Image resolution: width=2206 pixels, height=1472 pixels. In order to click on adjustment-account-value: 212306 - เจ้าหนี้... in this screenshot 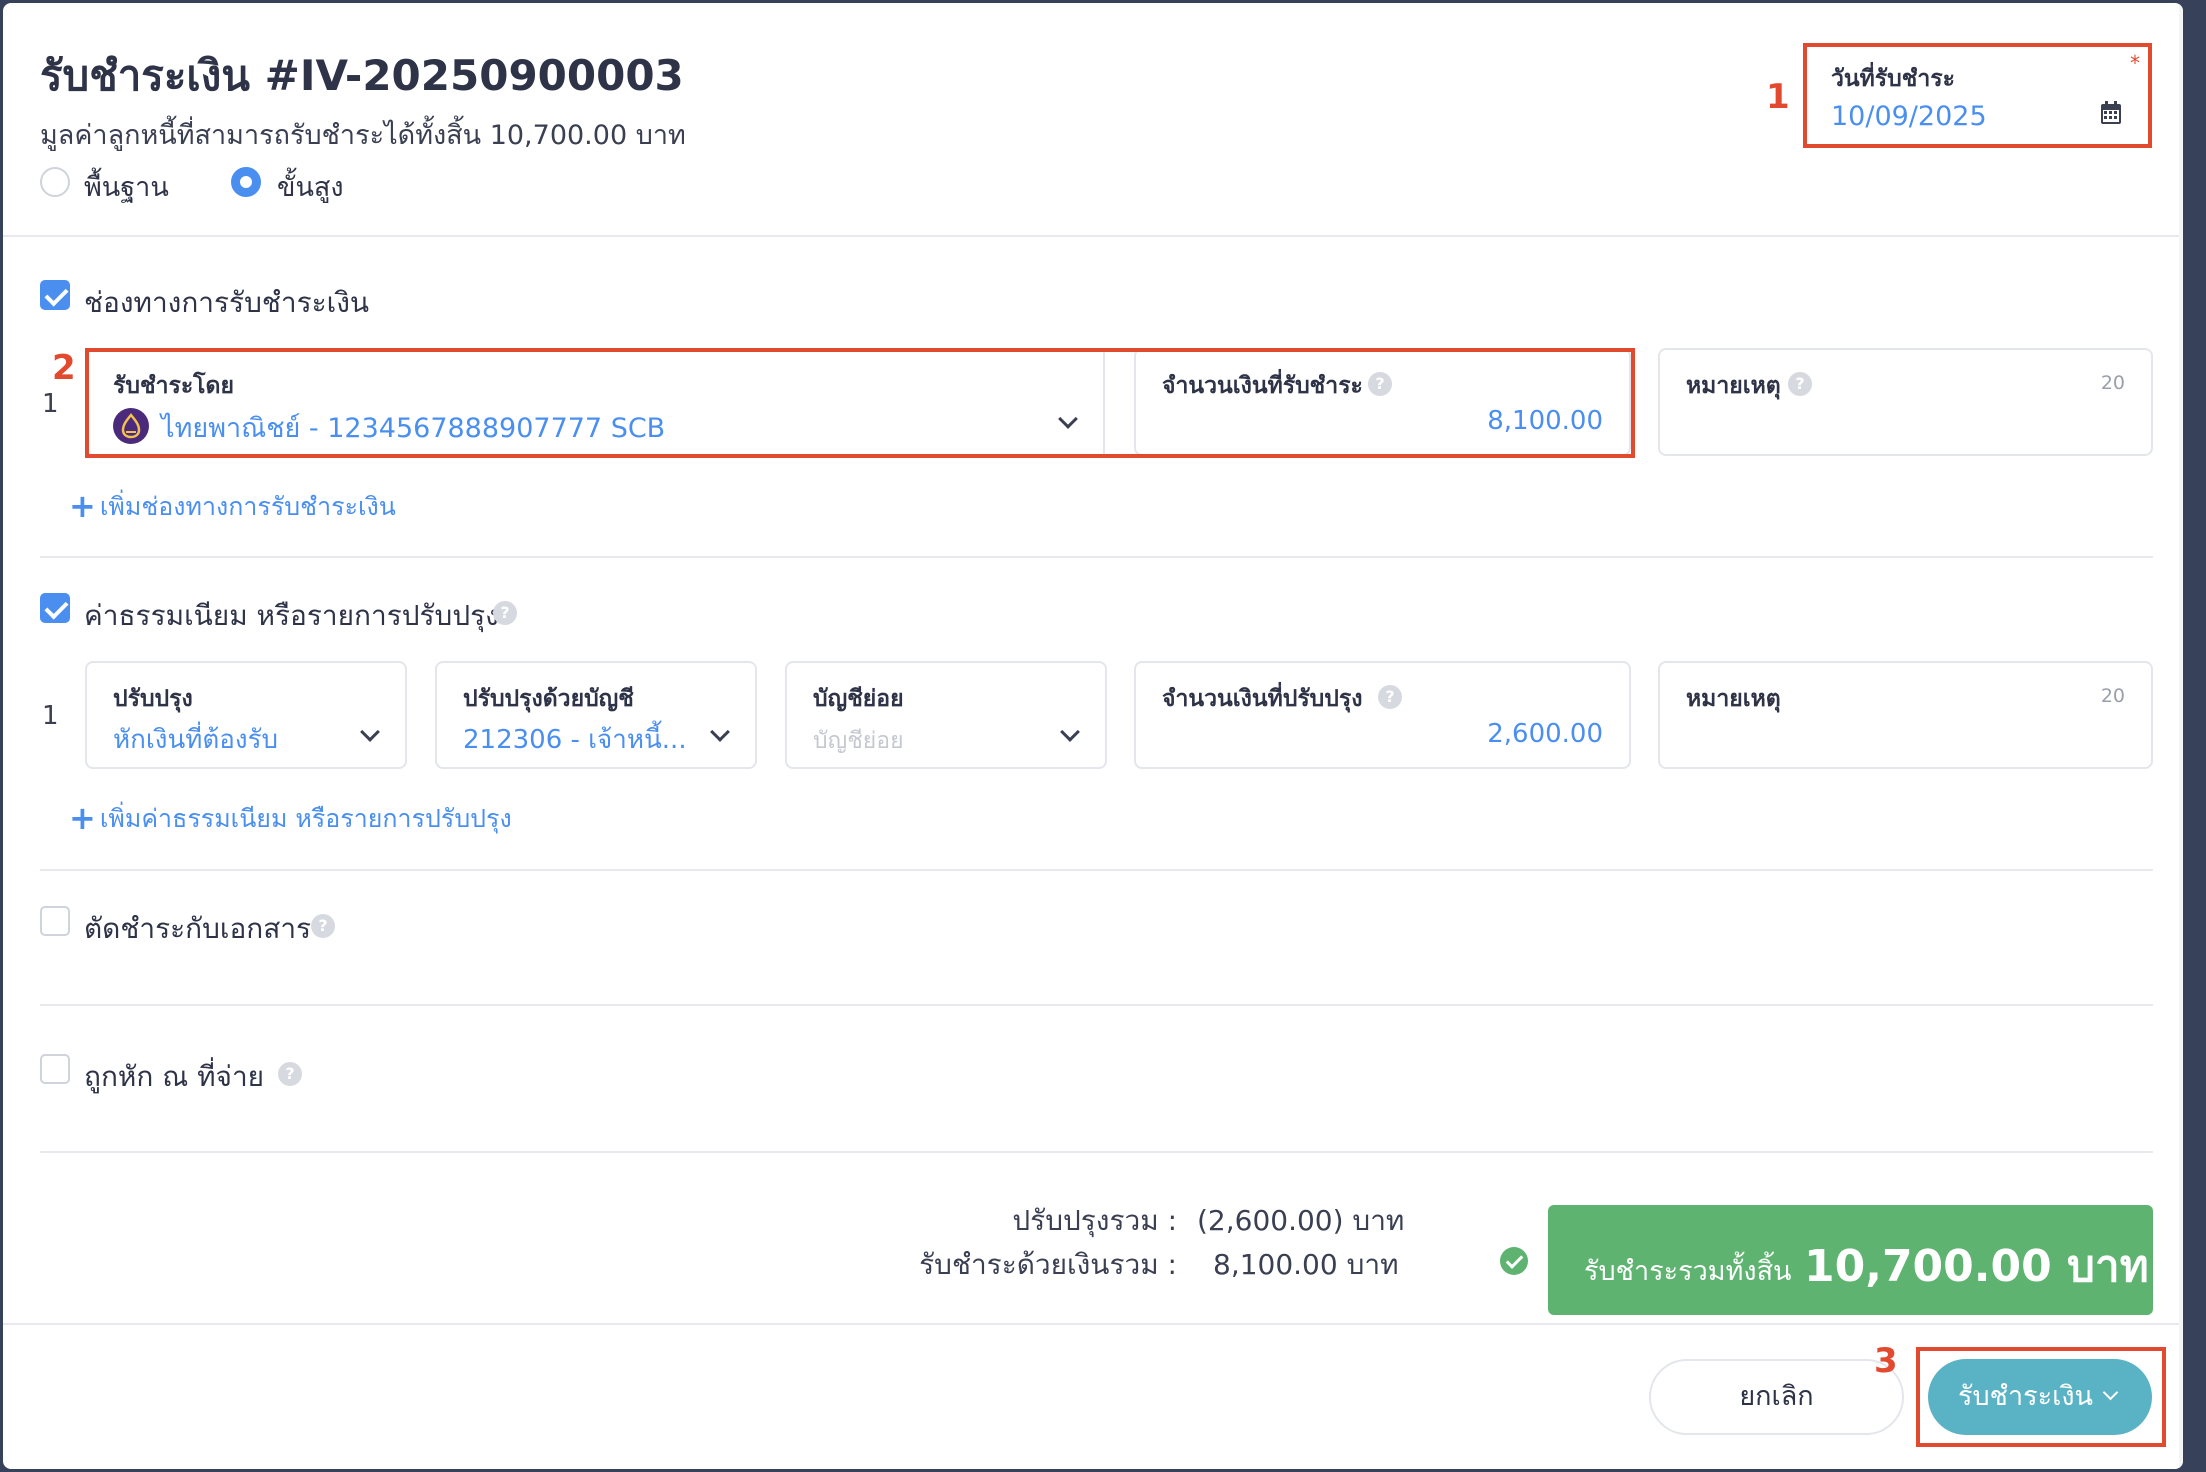, I will do `click(575, 740)`.